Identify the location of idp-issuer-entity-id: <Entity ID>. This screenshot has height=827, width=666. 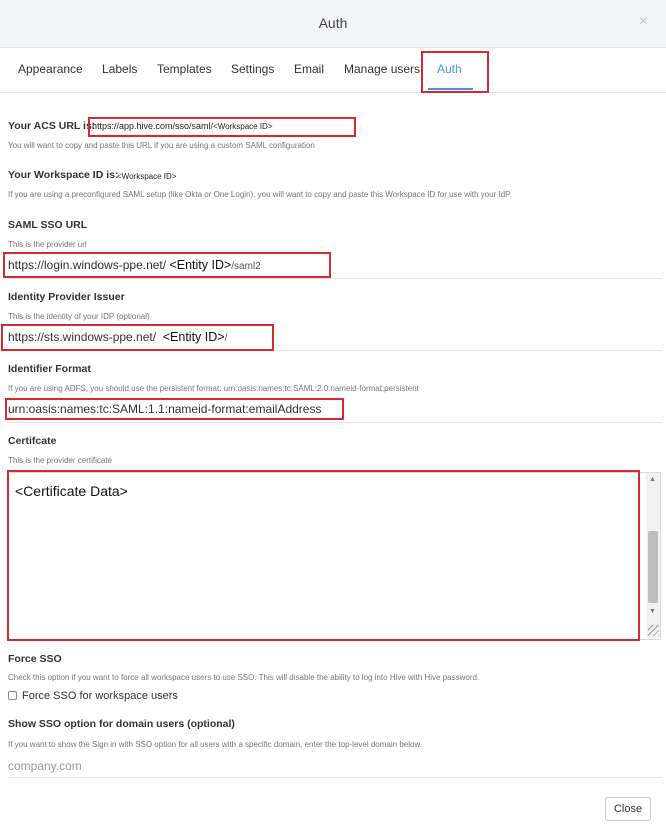
(193, 337).